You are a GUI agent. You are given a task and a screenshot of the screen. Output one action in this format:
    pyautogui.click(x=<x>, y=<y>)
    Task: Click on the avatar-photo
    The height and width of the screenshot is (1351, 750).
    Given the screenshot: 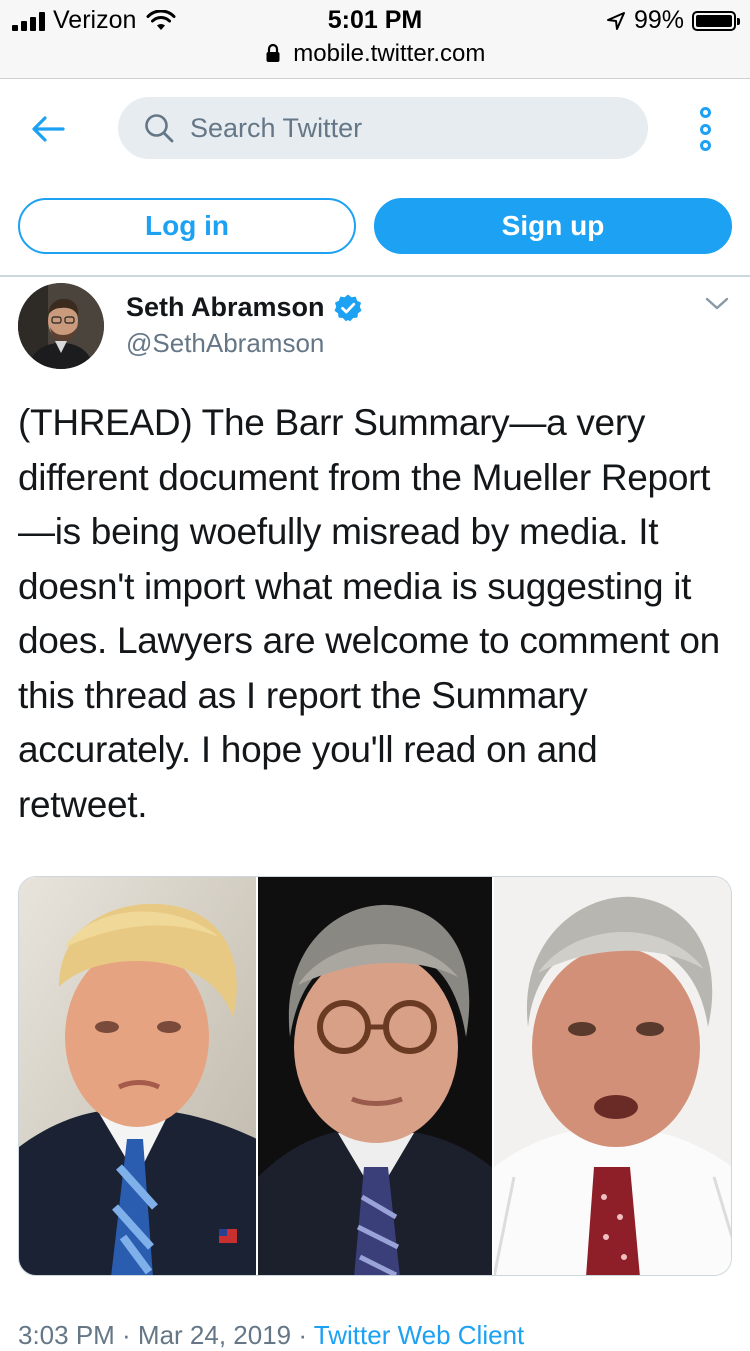 What is the action you would take?
    pyautogui.click(x=61, y=326)
    